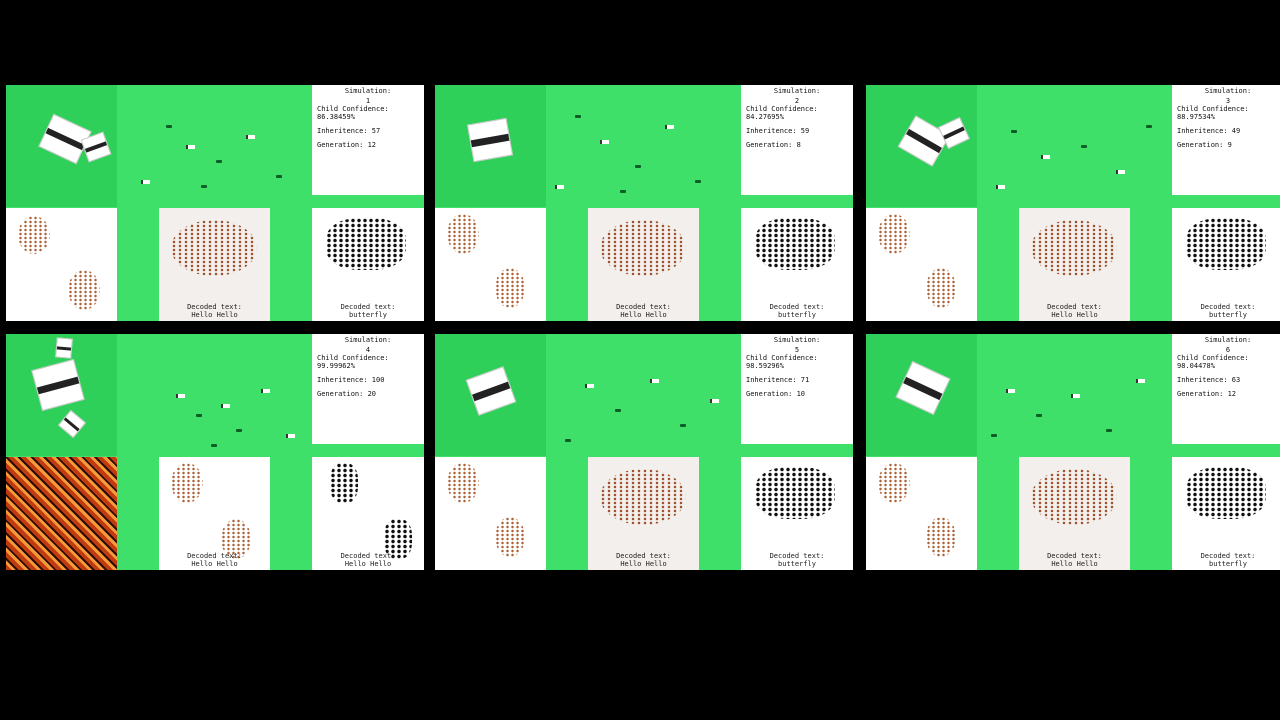 This screenshot has height=720, width=1280. What do you see at coordinates (1209, 380) in the screenshot?
I see `inheritence: Inheritence: 63` at bounding box center [1209, 380].